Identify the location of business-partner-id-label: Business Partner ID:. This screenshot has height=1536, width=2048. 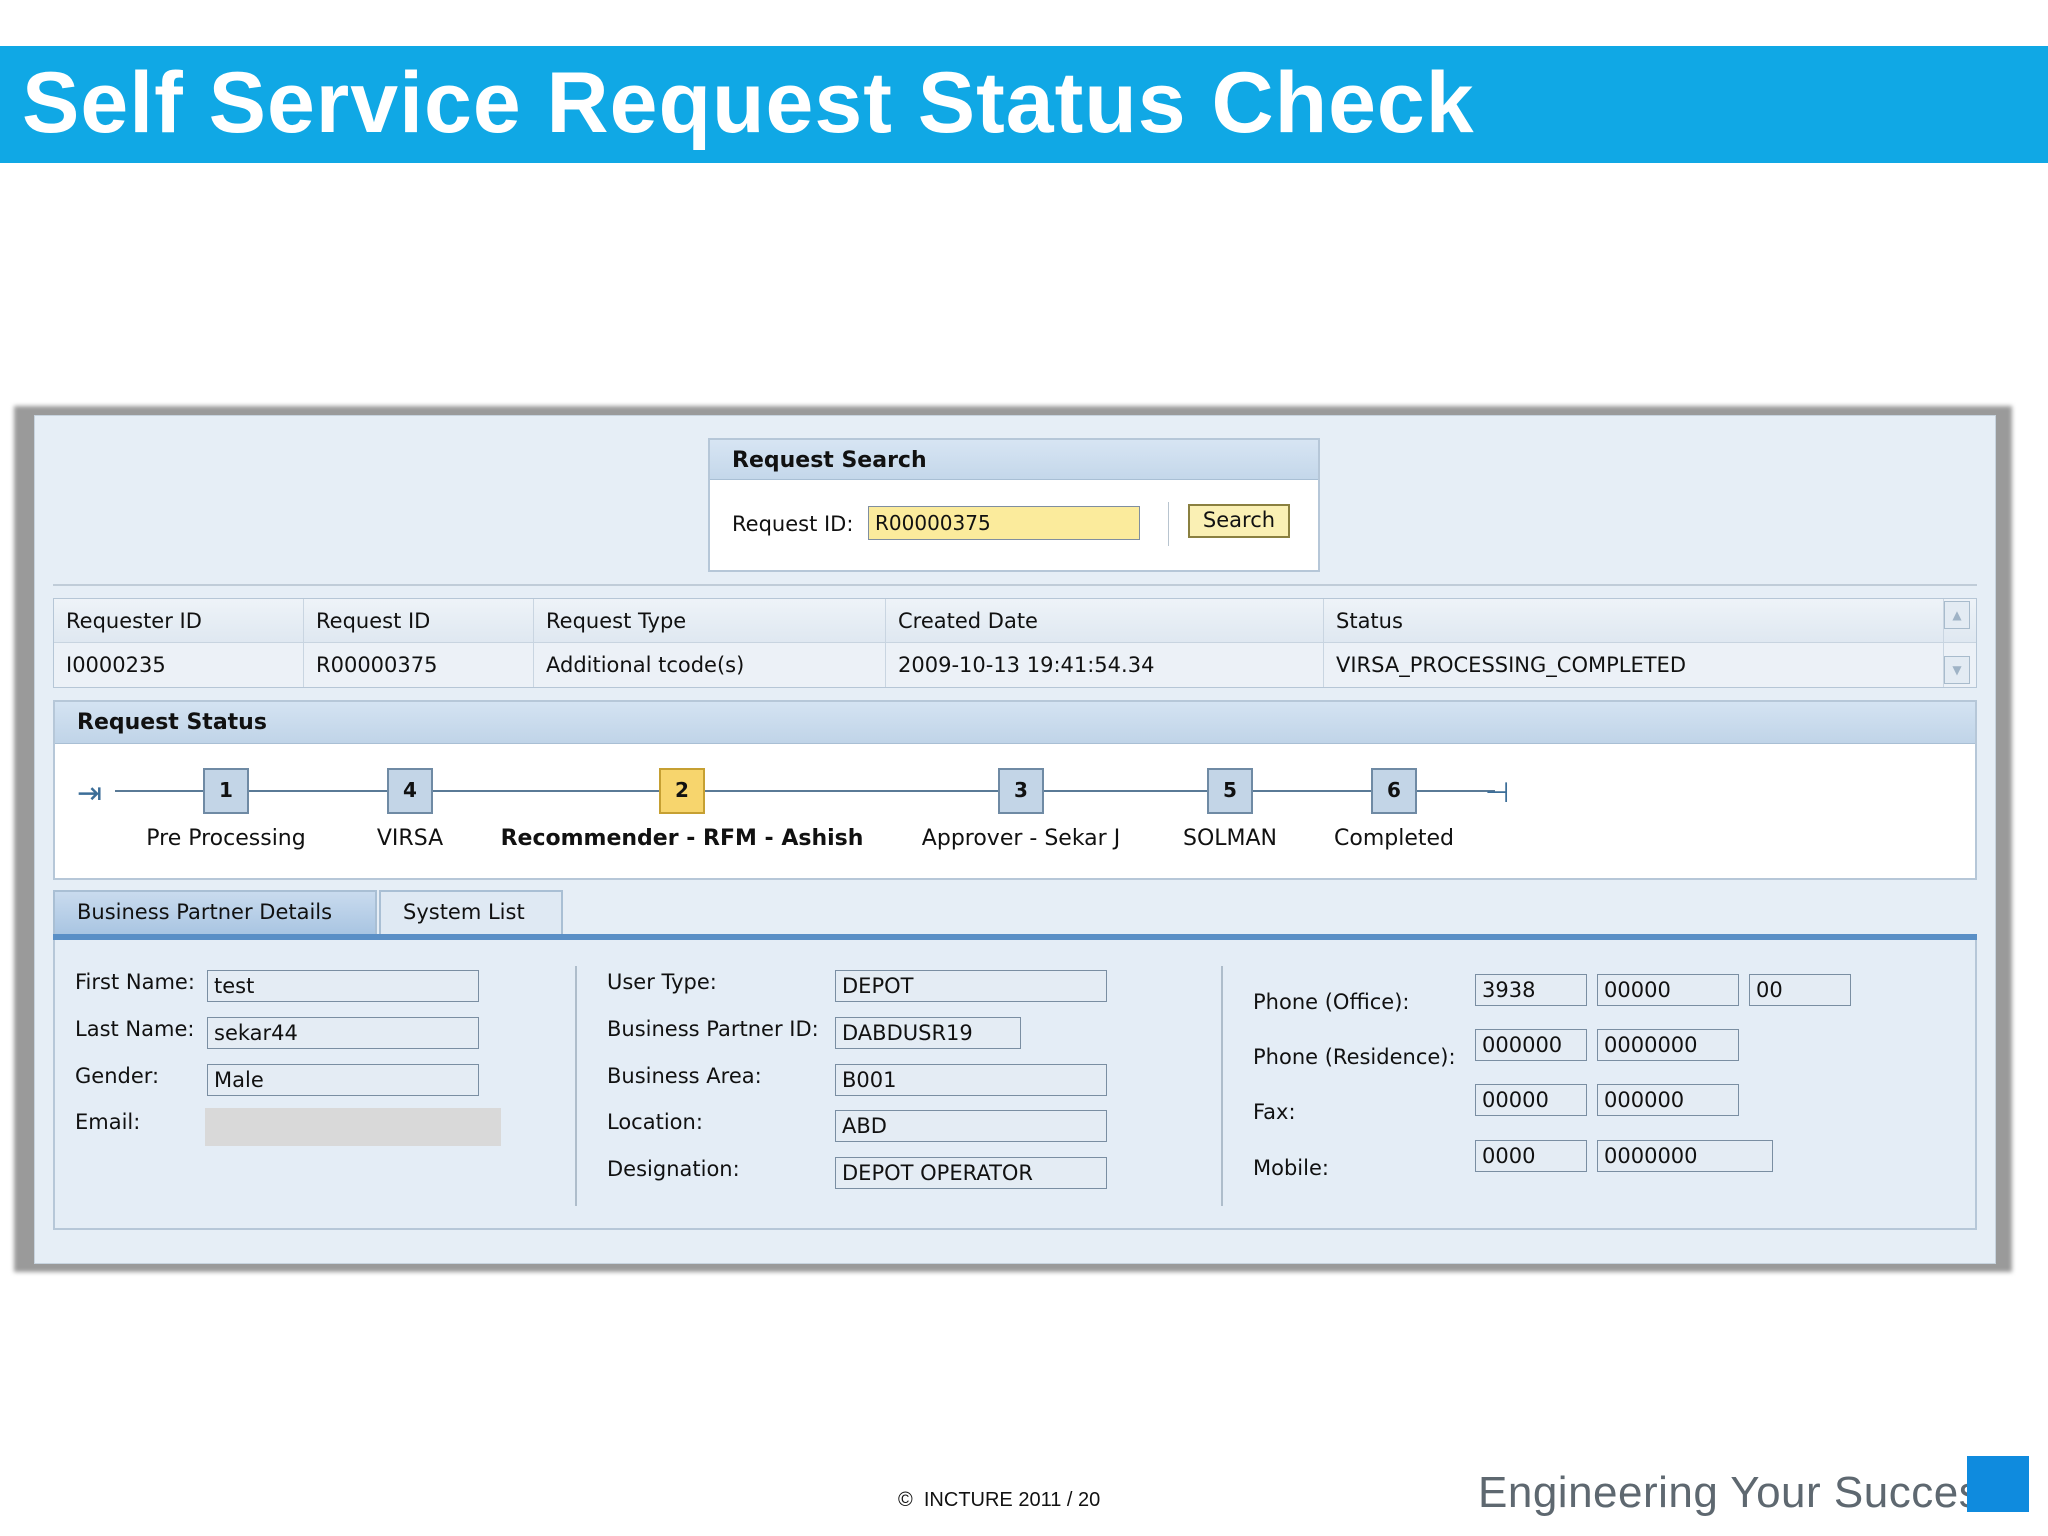
(713, 1029).